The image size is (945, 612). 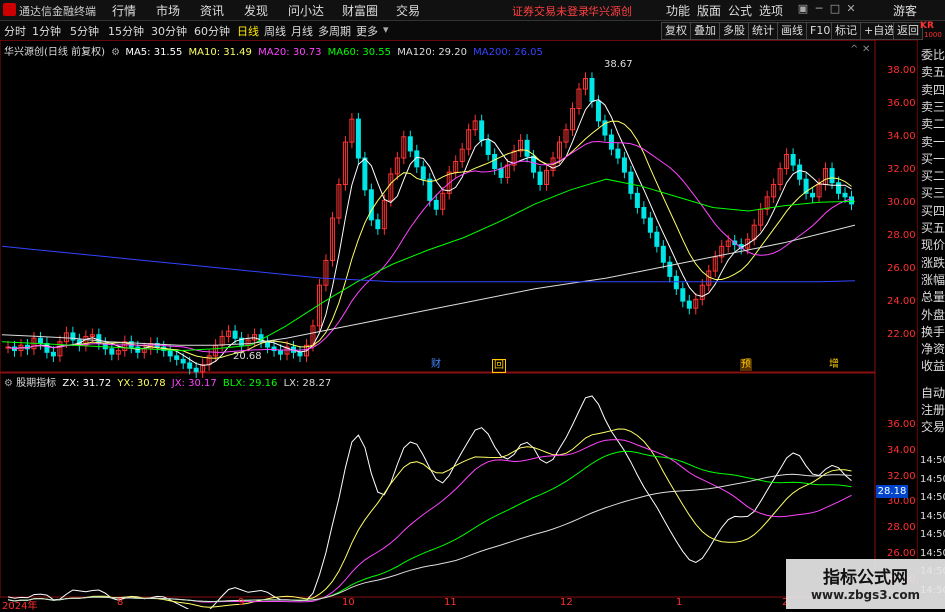 I want to click on ind-y-tick-label: 26.00, so click(x=901, y=553).